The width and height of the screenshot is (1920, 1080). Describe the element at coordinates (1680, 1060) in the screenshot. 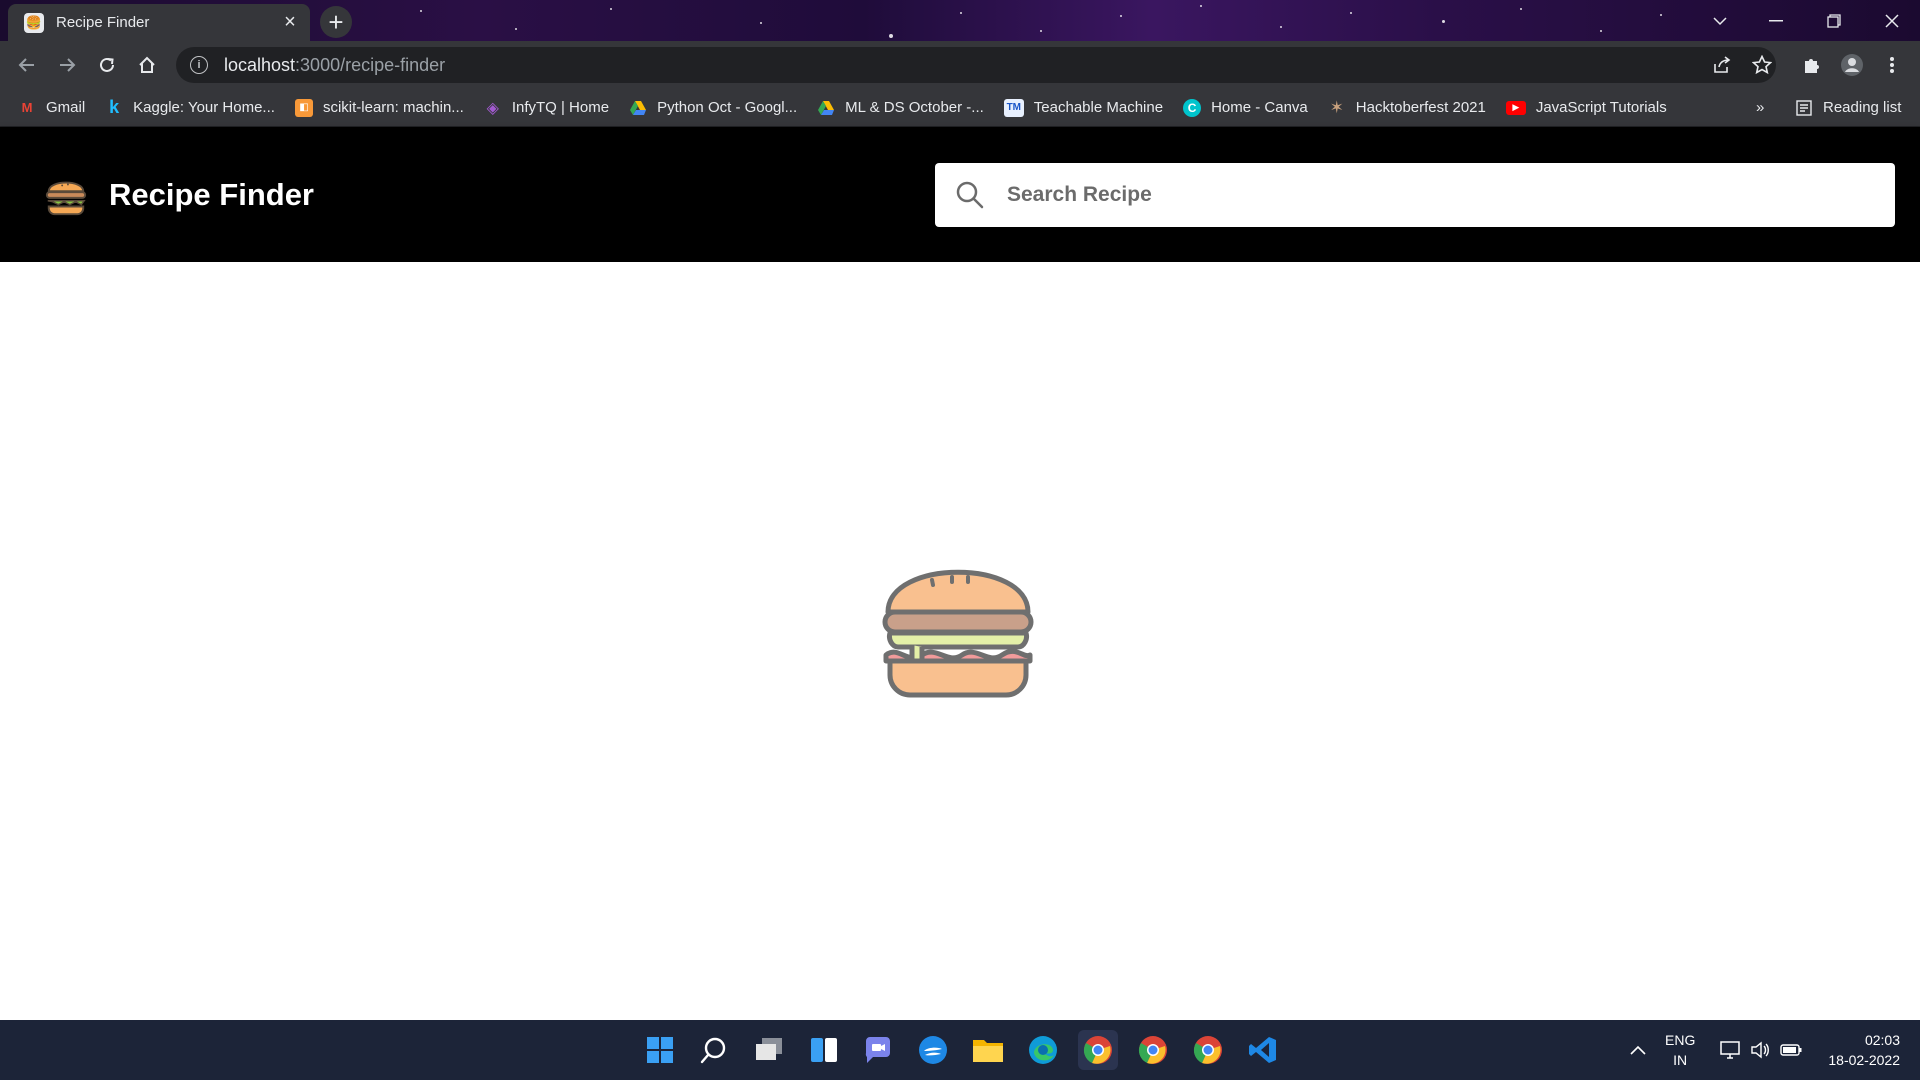

I see `region-label: IN` at that location.